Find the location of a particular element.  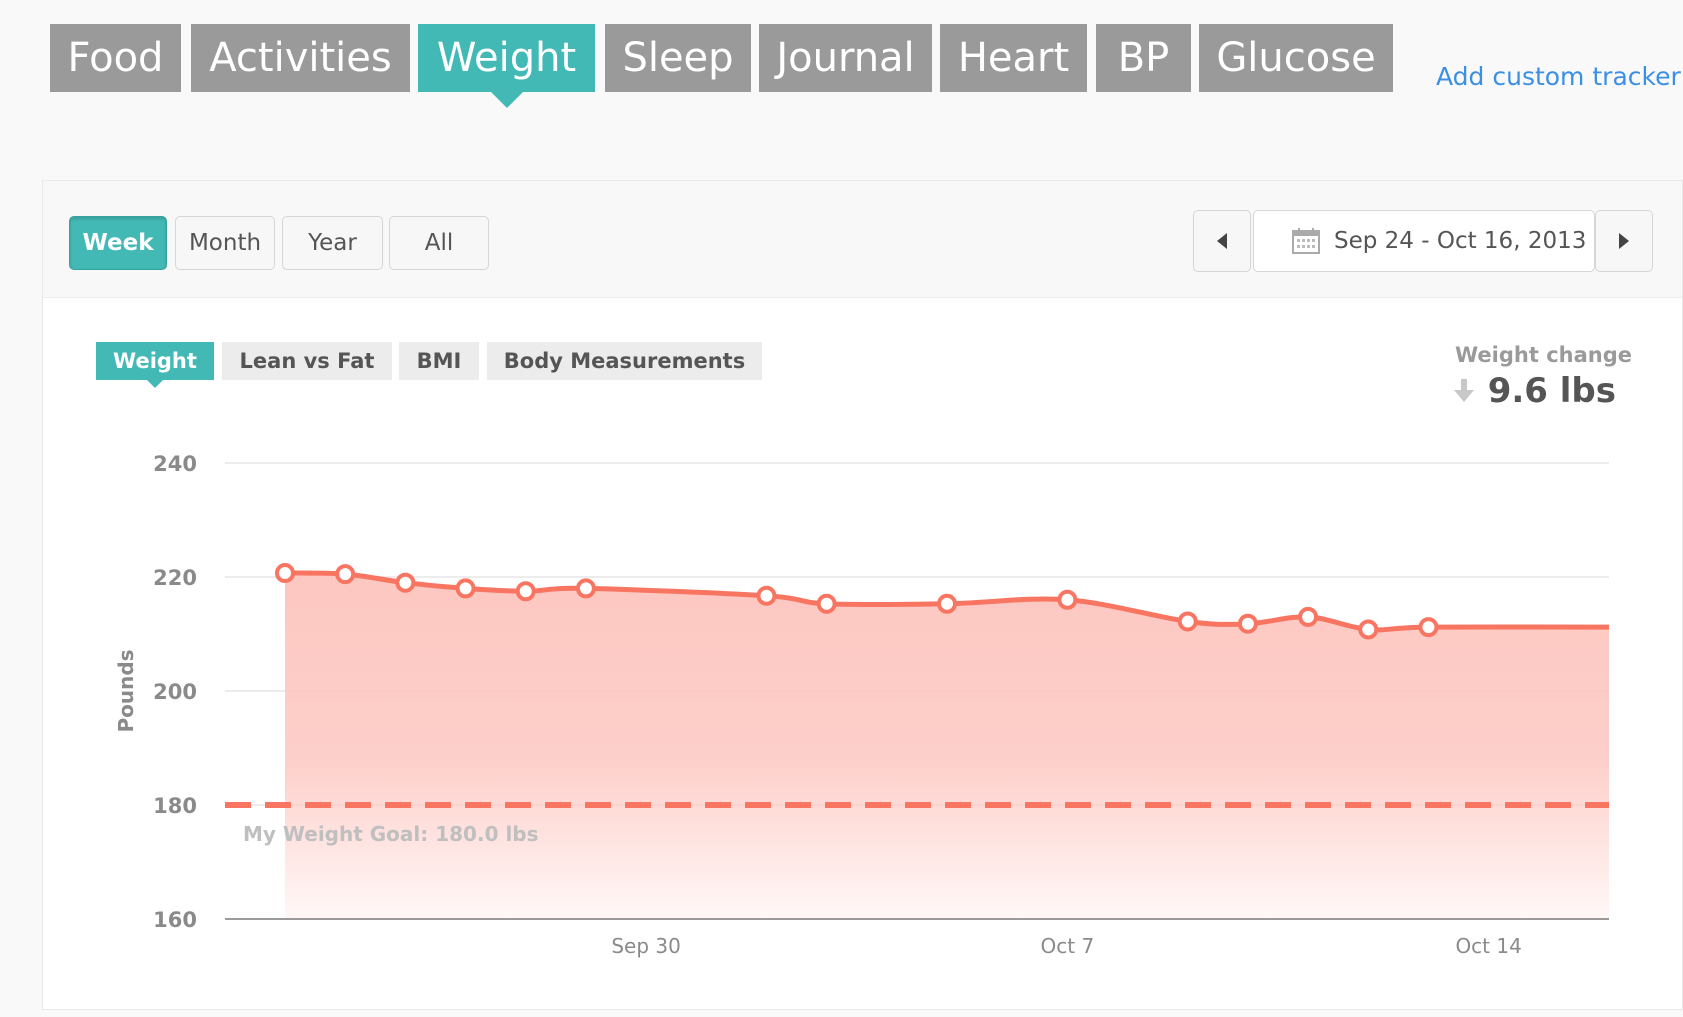

tab-weight: Weight is located at coordinates (506, 66).